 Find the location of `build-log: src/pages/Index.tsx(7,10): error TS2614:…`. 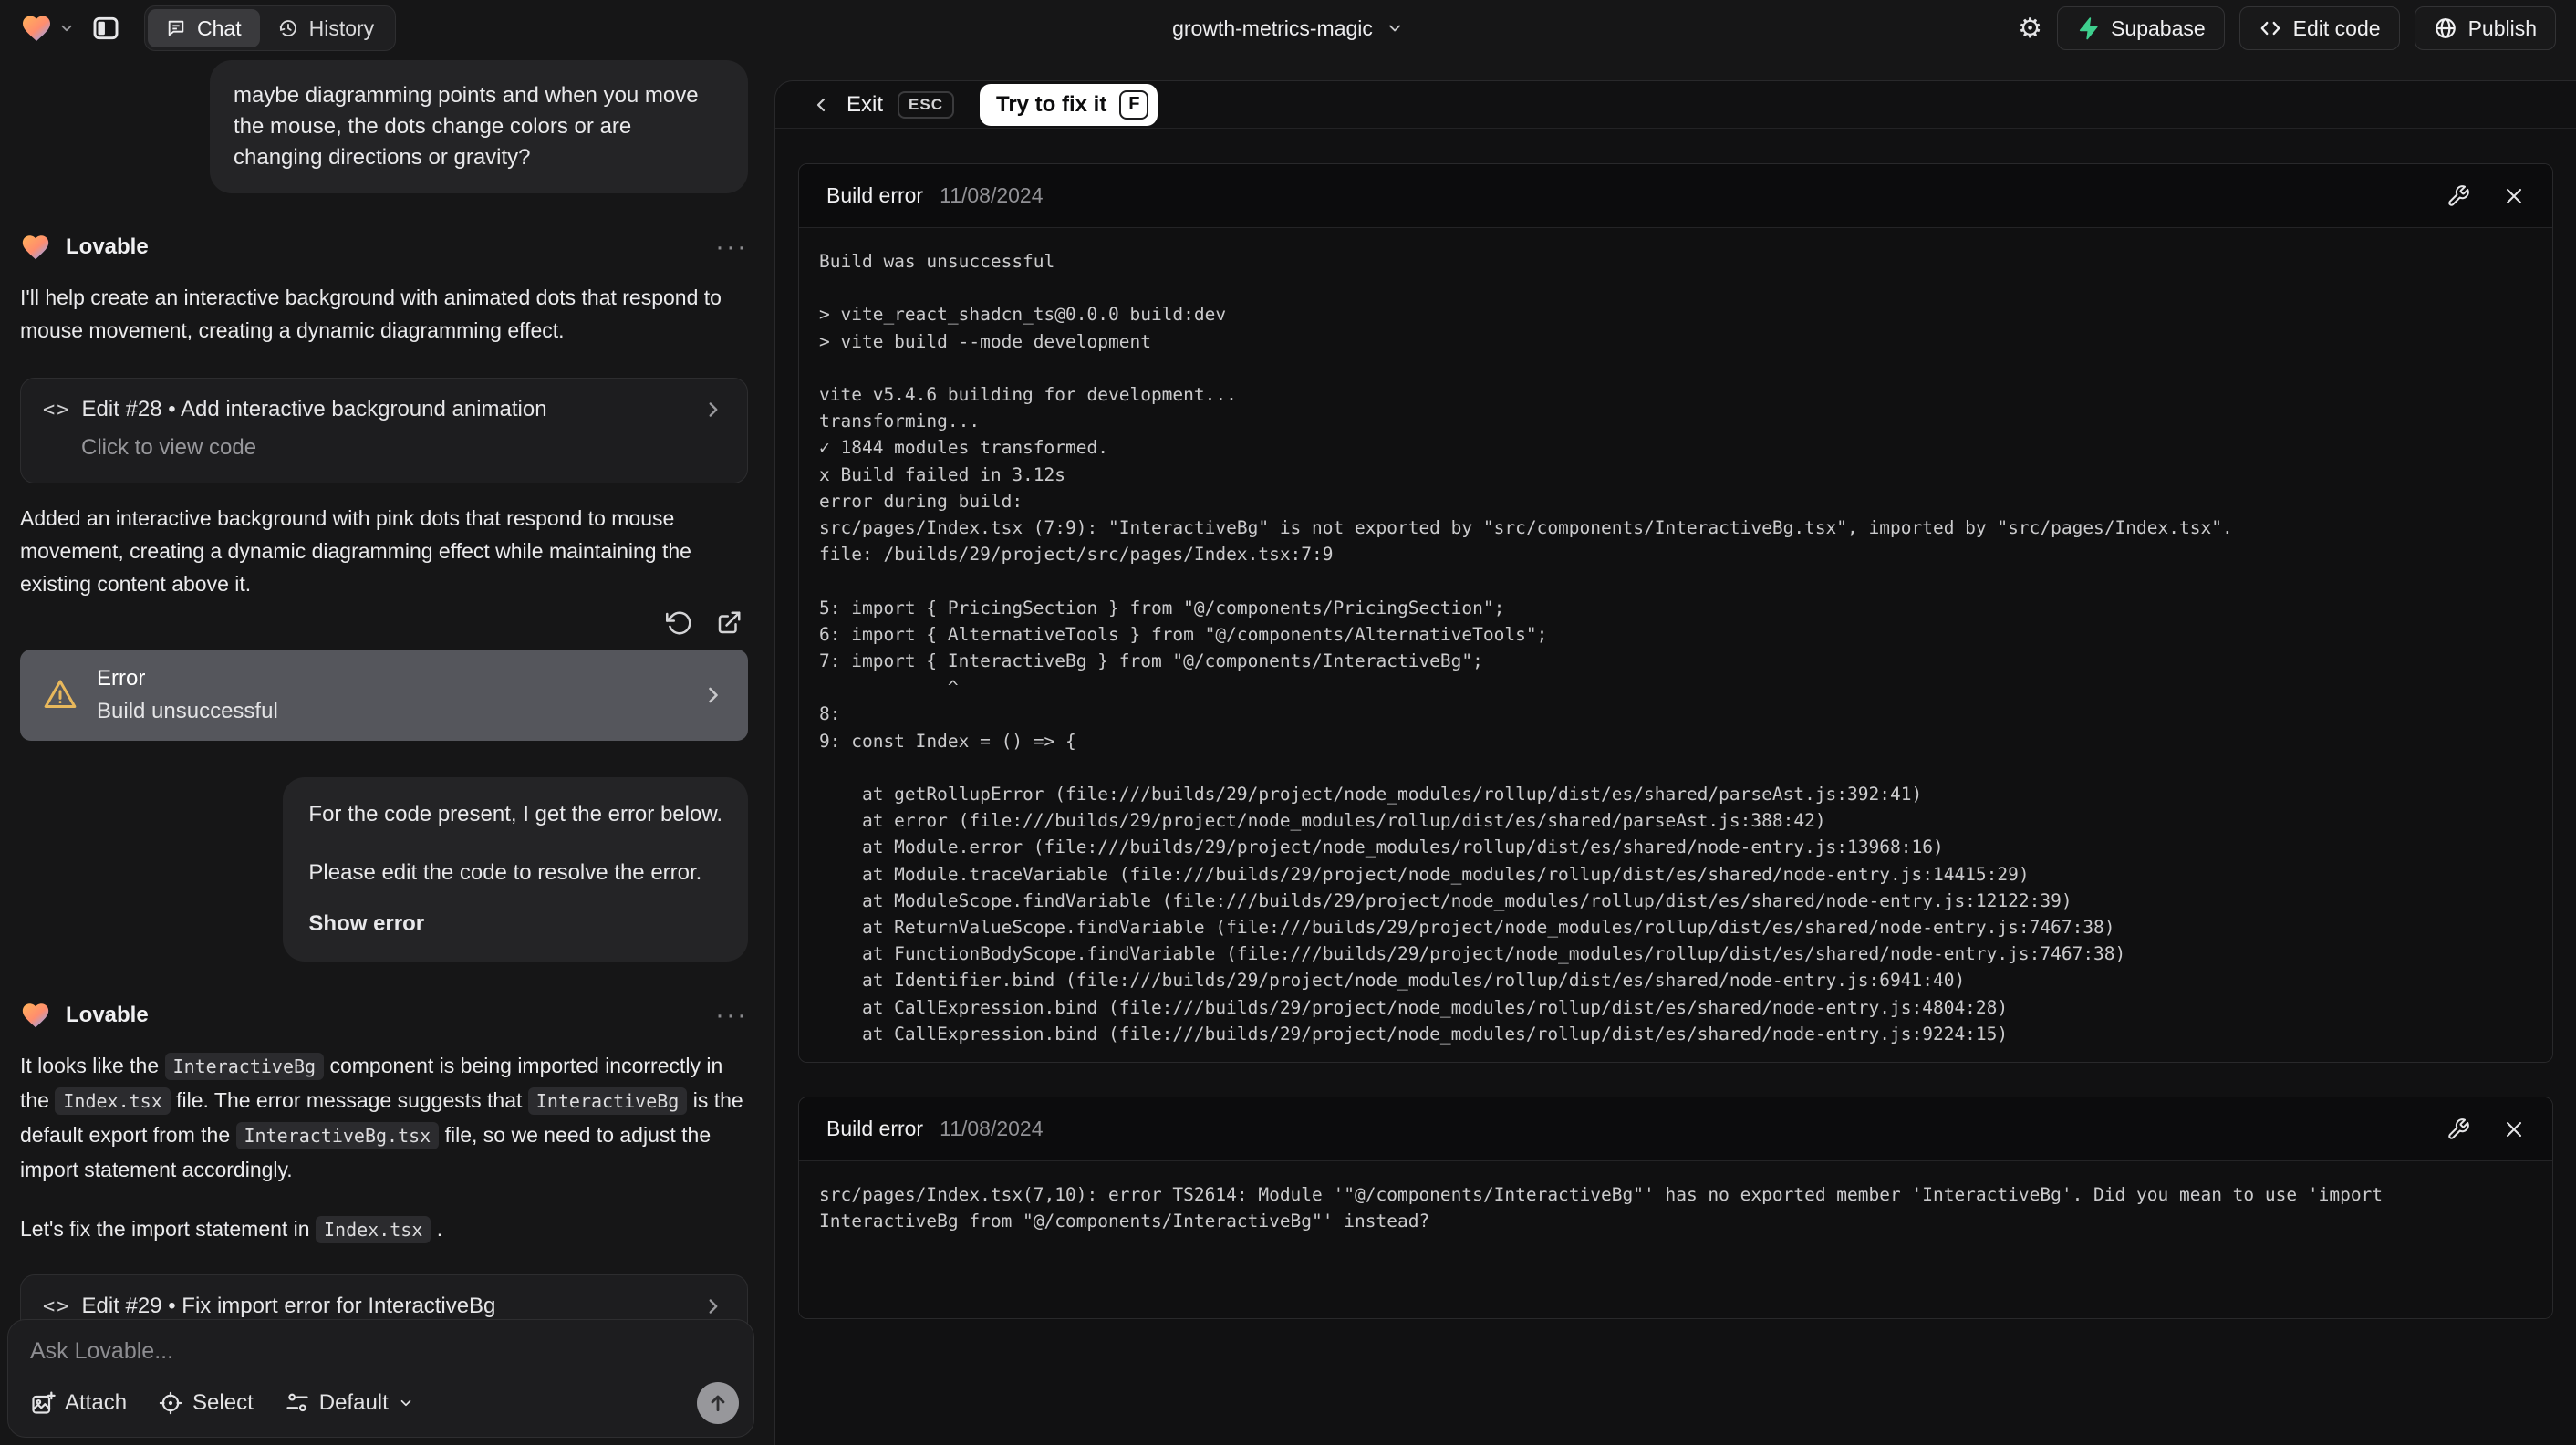

build-log: src/pages/Index.tsx(7,10): error TS2614:… is located at coordinates (1675, 1240).